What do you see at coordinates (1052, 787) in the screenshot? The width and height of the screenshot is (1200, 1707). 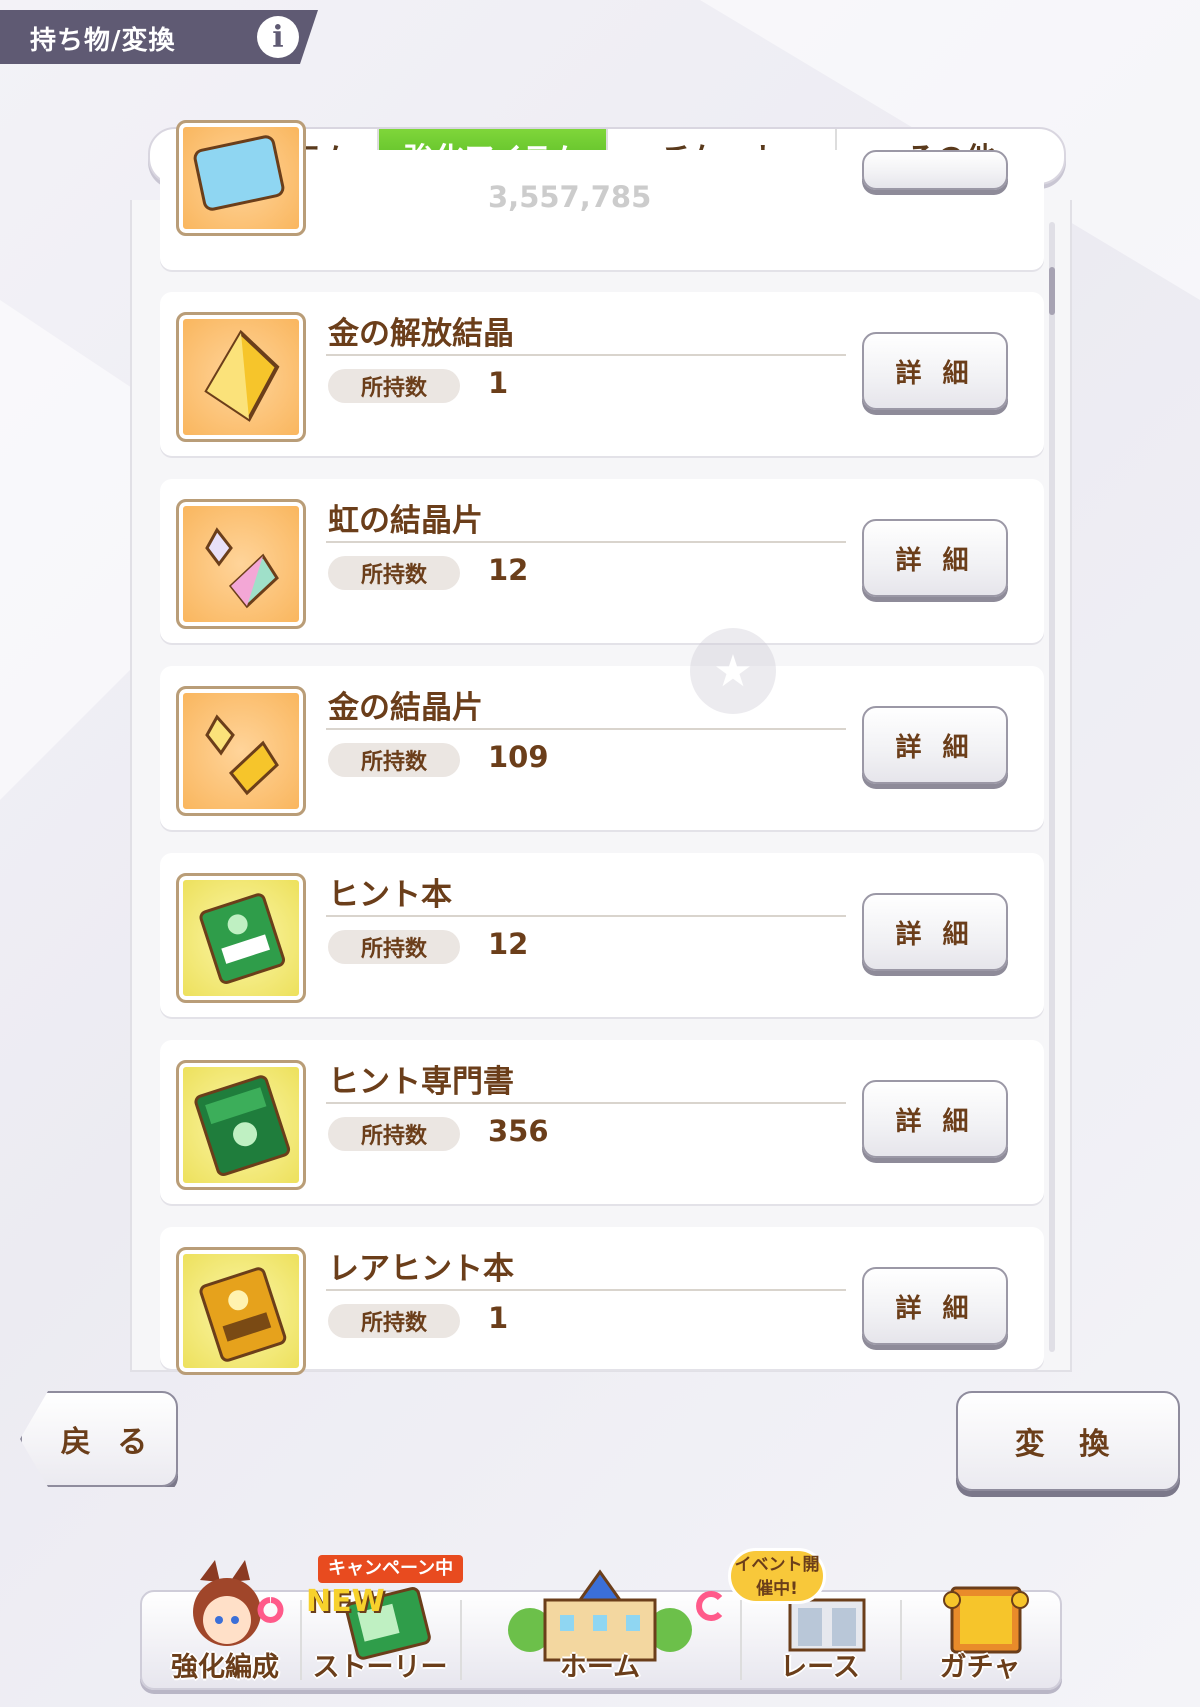 I see `scrollbar` at bounding box center [1052, 787].